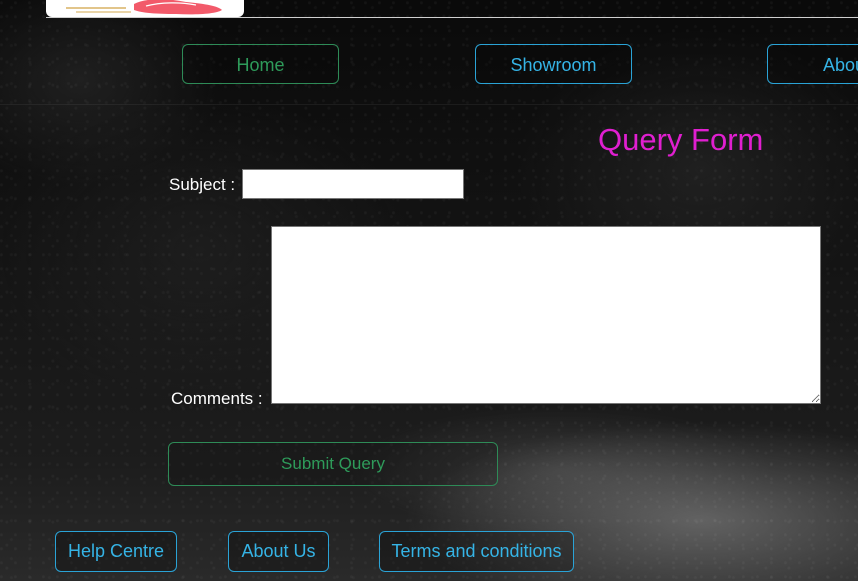 Image resolution: width=858 pixels, height=581 pixels. What do you see at coordinates (553, 64) in the screenshot?
I see `nav-showroom-button: Showroom` at bounding box center [553, 64].